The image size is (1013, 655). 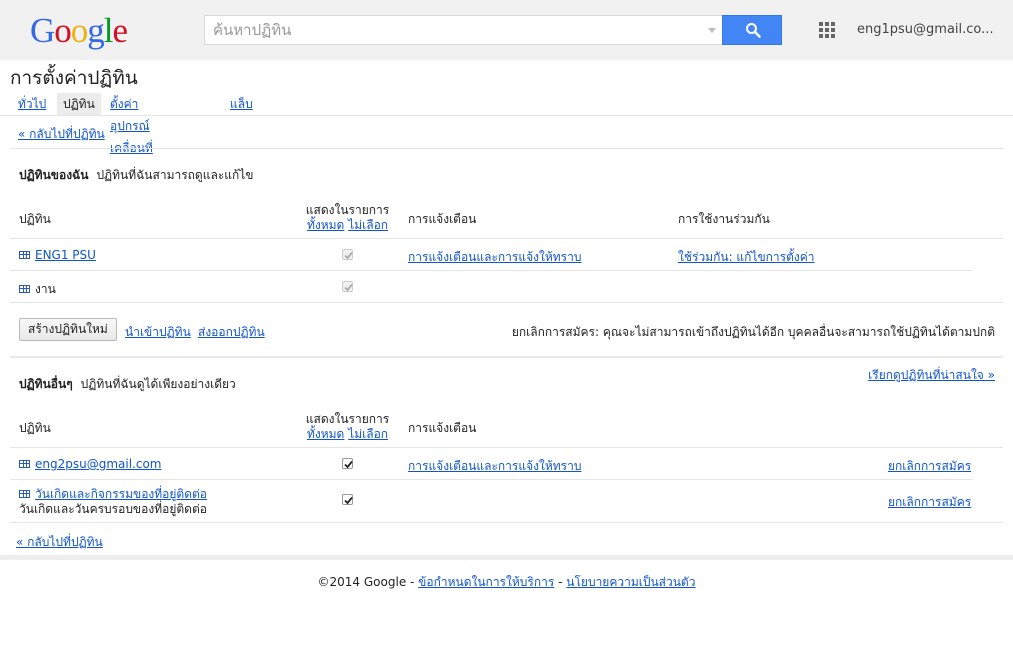 I want to click on other-calendars-title: ปฏิทินอื่นๆ, so click(x=46, y=384).